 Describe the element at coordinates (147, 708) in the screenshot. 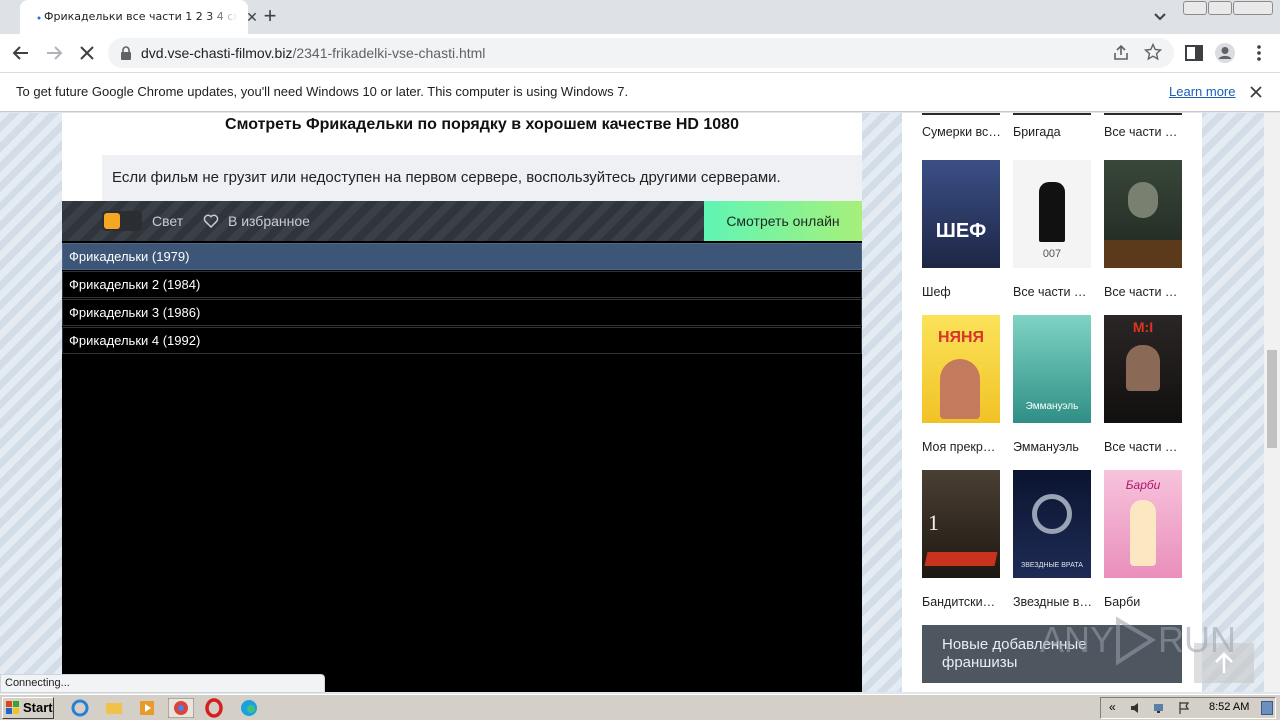

I see `media-player-icon` at that location.